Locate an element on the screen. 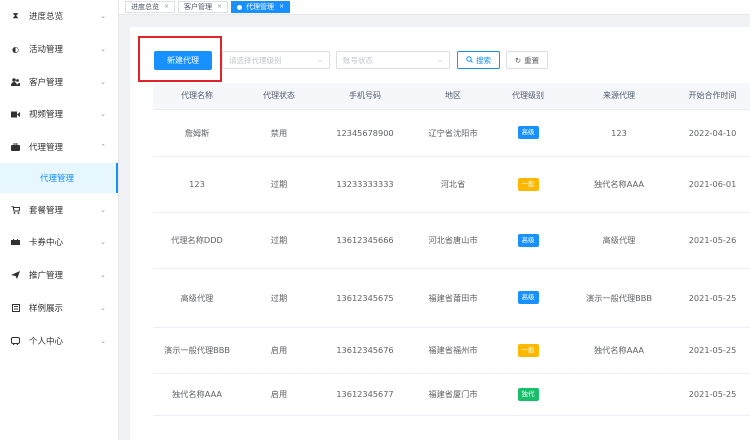 The width and height of the screenshot is (750, 440). user-center-icon is located at coordinates (15, 340).